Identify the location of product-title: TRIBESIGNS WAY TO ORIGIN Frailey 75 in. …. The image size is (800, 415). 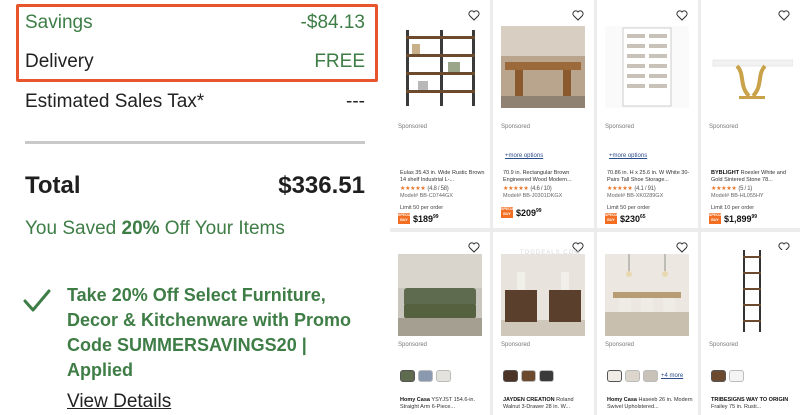
(754, 404).